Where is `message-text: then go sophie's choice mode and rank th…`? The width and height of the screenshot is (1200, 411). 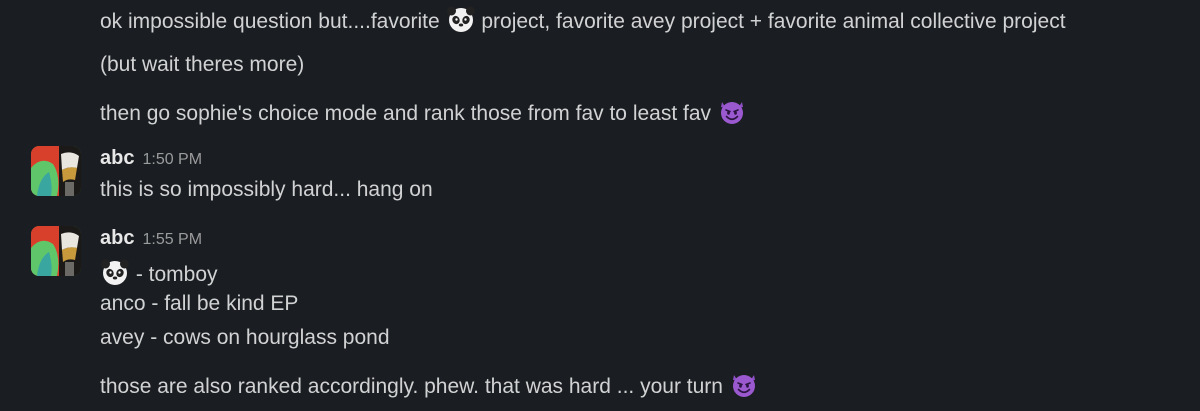
message-text: then go sophie's choice mode and rank th… is located at coordinates (408, 113).